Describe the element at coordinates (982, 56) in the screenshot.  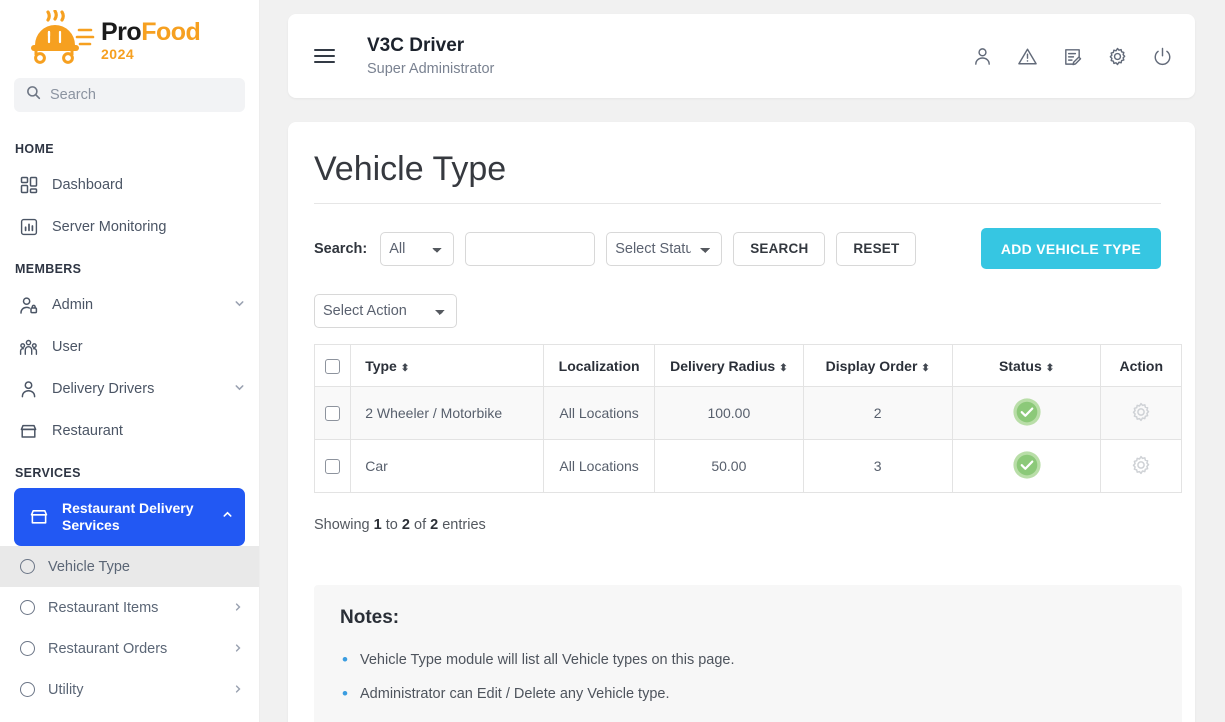
I see `user-icon` at that location.